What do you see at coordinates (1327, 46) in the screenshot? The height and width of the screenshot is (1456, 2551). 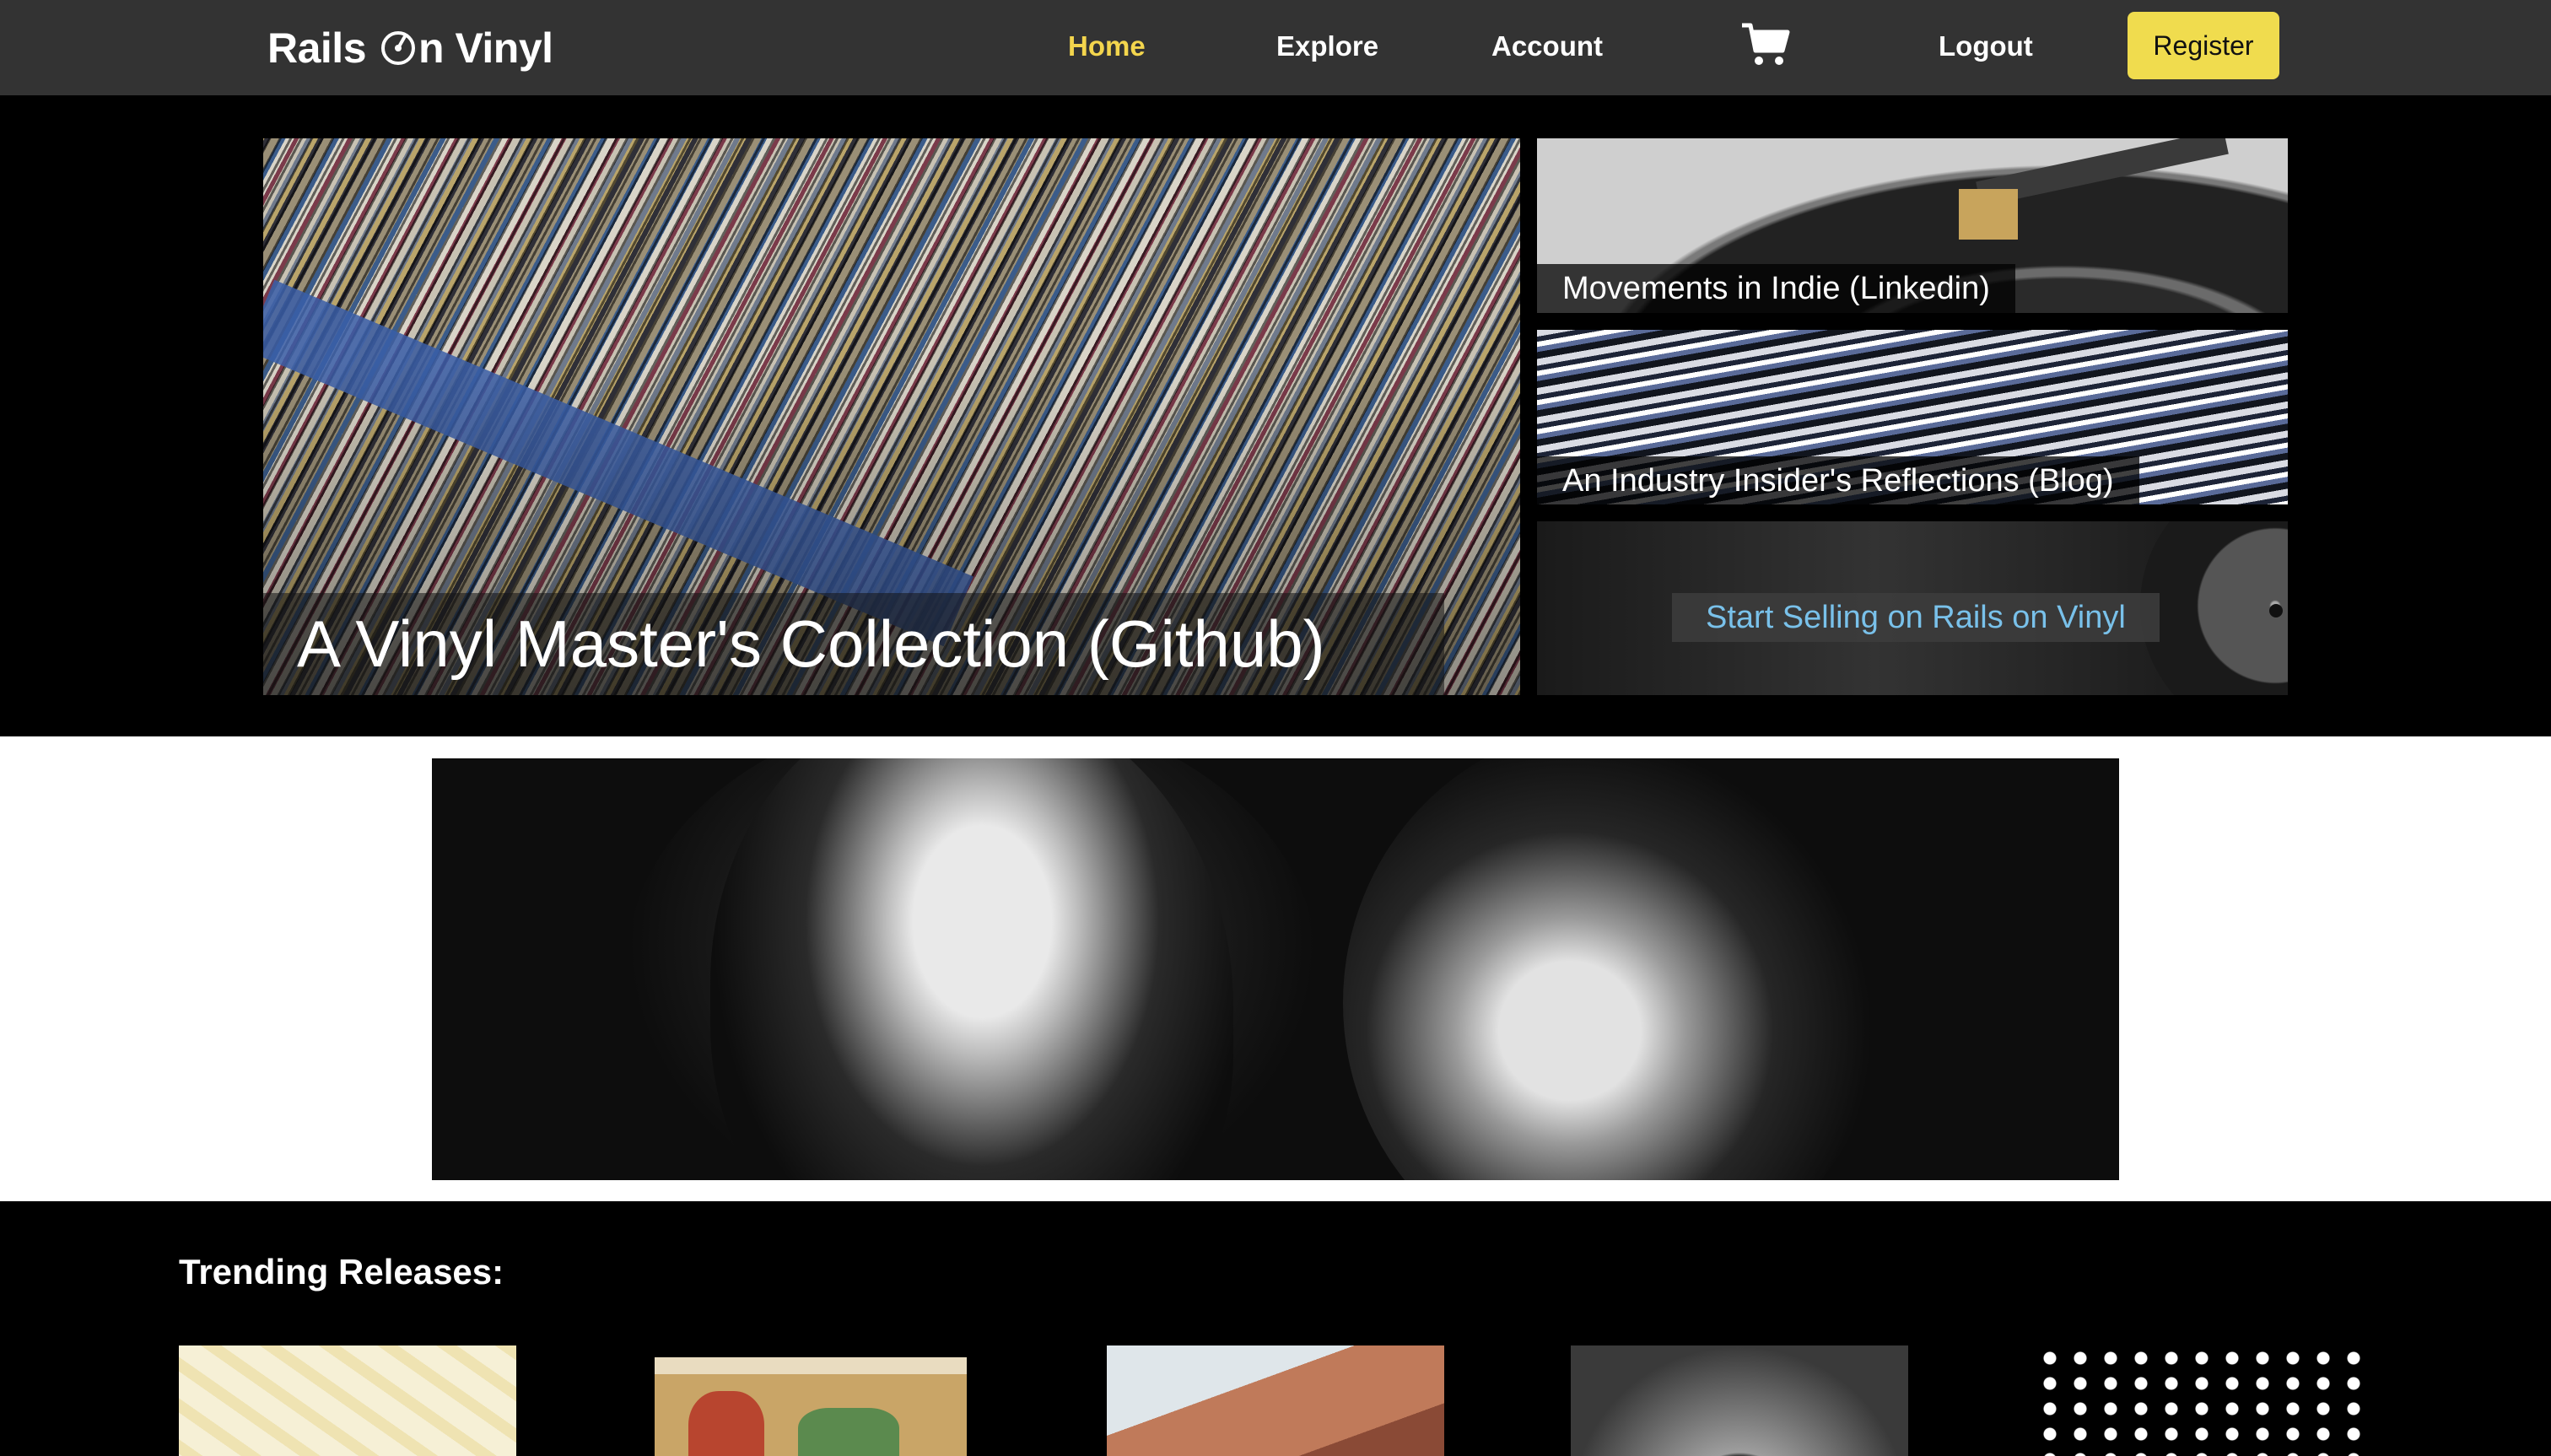 I see `nav-explore: Explore` at bounding box center [1327, 46].